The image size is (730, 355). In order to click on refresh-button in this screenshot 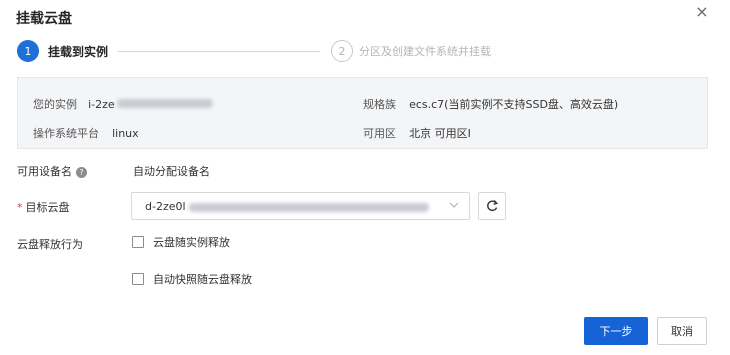, I will do `click(492, 206)`.